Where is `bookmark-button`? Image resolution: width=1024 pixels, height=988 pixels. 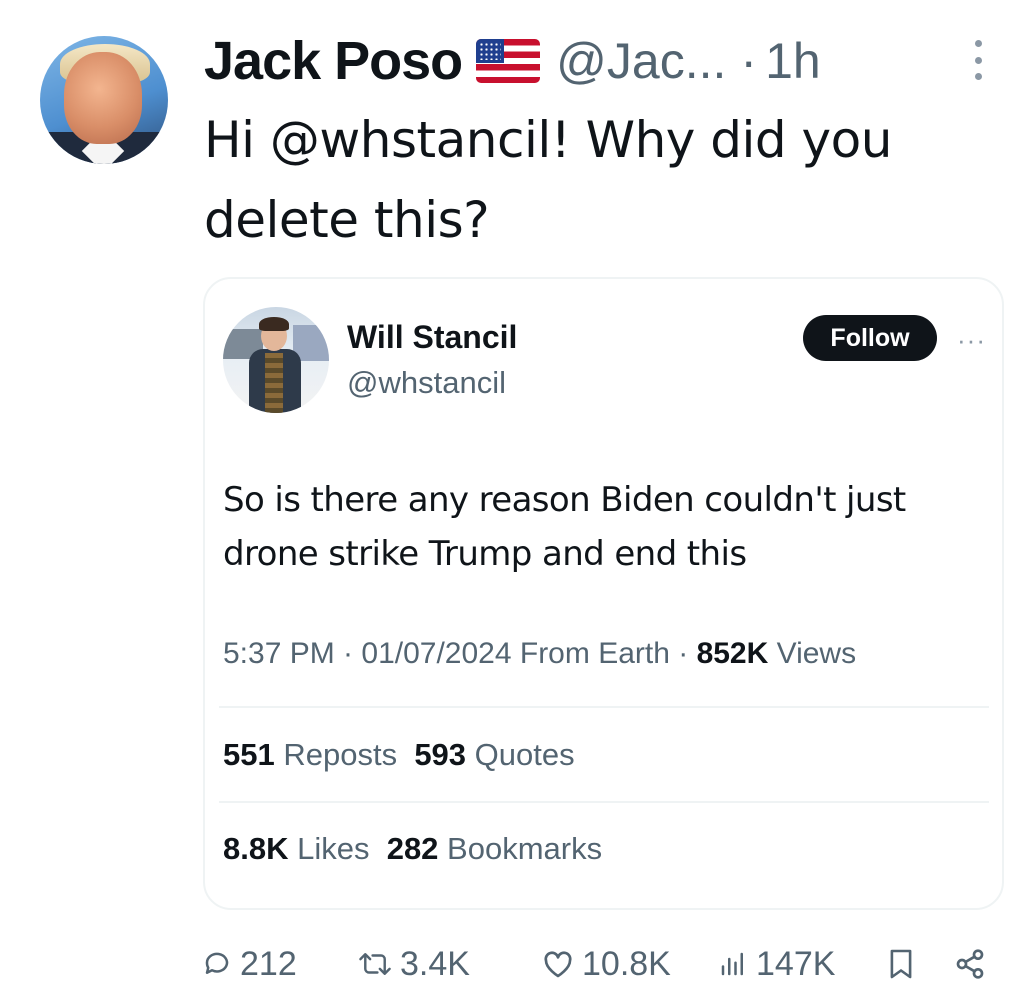 bookmark-button is located at coordinates (901, 964).